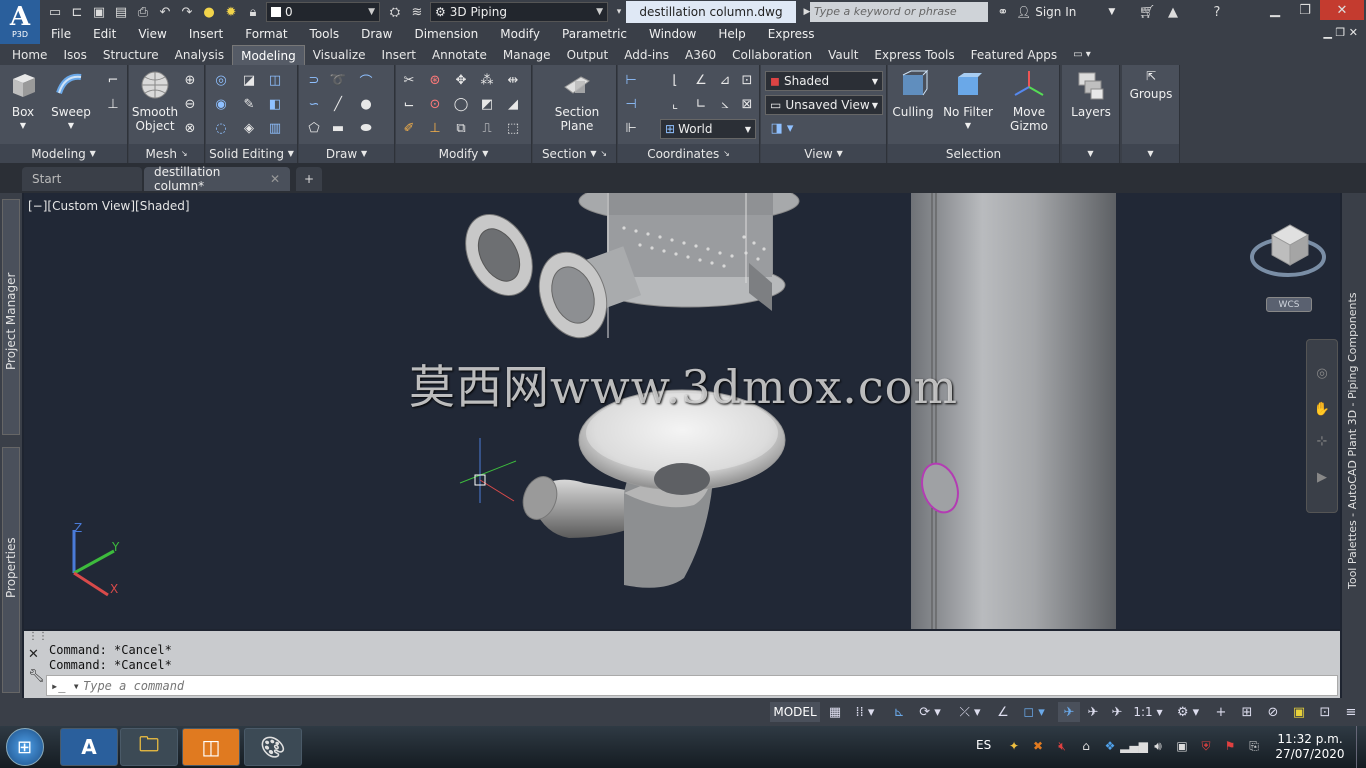 The width and height of the screenshot is (1366, 768). What do you see at coordinates (513, 104) in the screenshot?
I see `chamfer-icon: ◢` at bounding box center [513, 104].